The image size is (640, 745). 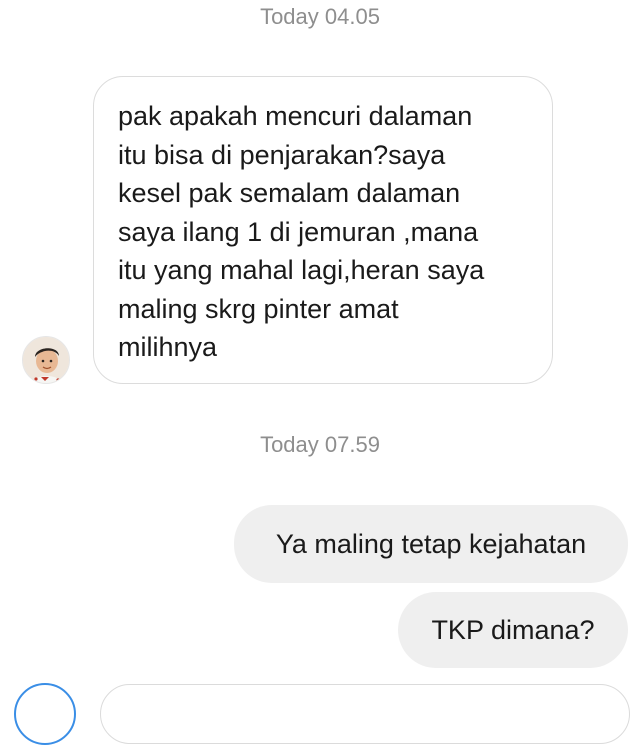 I want to click on timestamp-second: Today 07.59, so click(x=320, y=444).